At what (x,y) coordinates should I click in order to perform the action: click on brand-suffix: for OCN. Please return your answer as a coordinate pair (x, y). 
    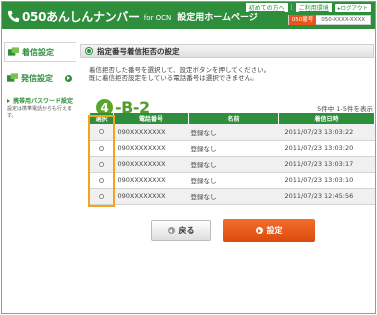
    Looking at the image, I should click on (157, 17).